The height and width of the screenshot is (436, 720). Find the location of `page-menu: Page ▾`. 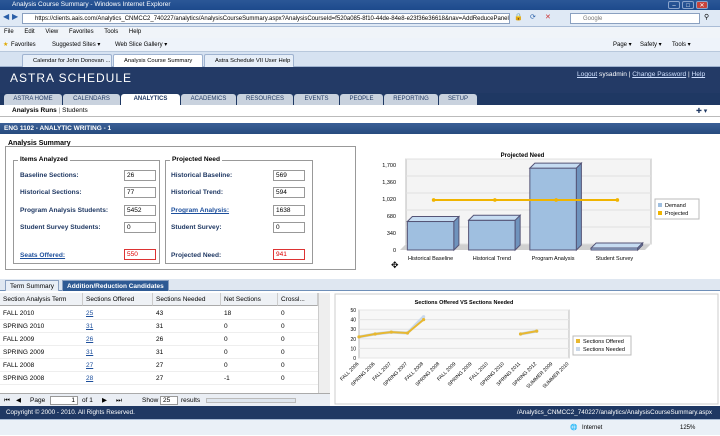

page-menu: Page ▾ is located at coordinates (622, 45).